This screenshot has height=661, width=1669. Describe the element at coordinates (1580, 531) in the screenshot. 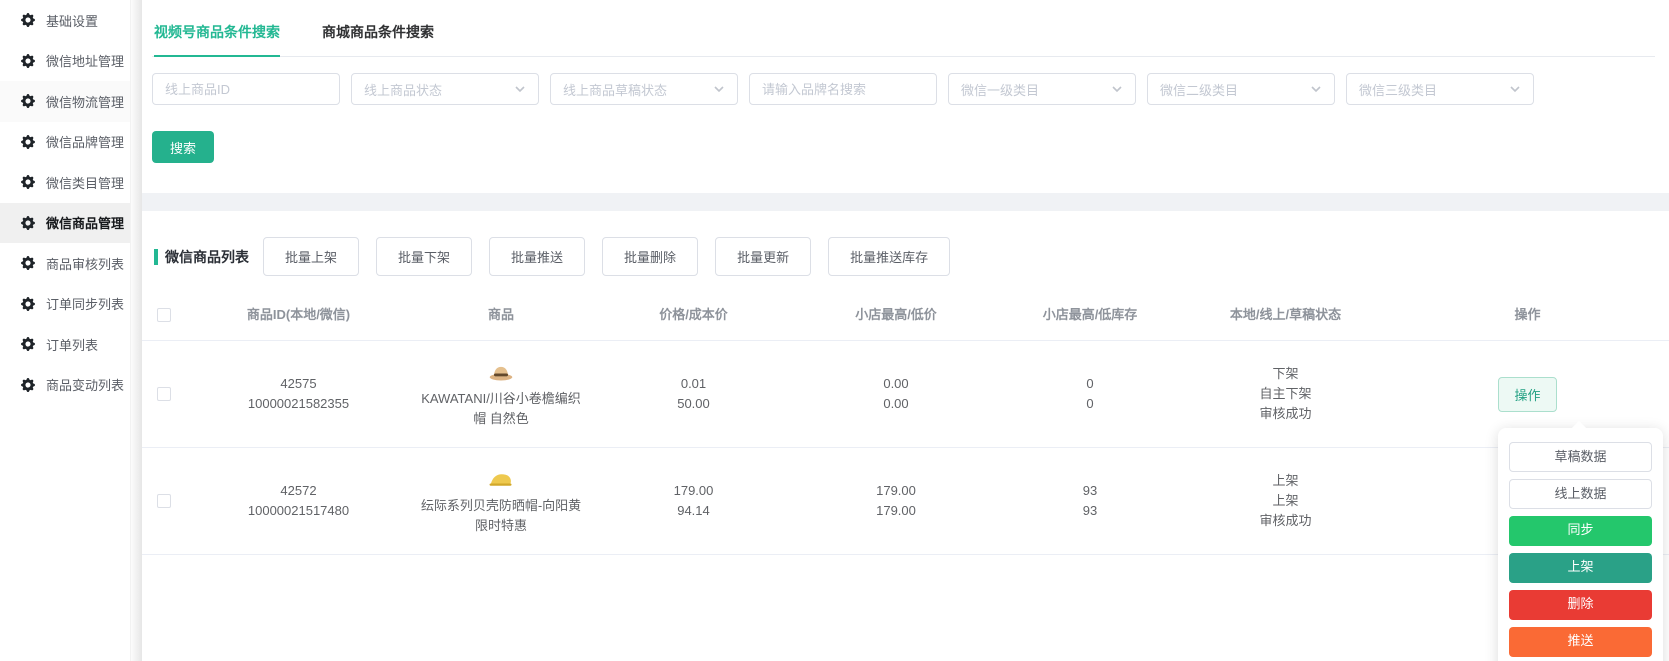

I see `menu-item-sync: 同步` at that location.